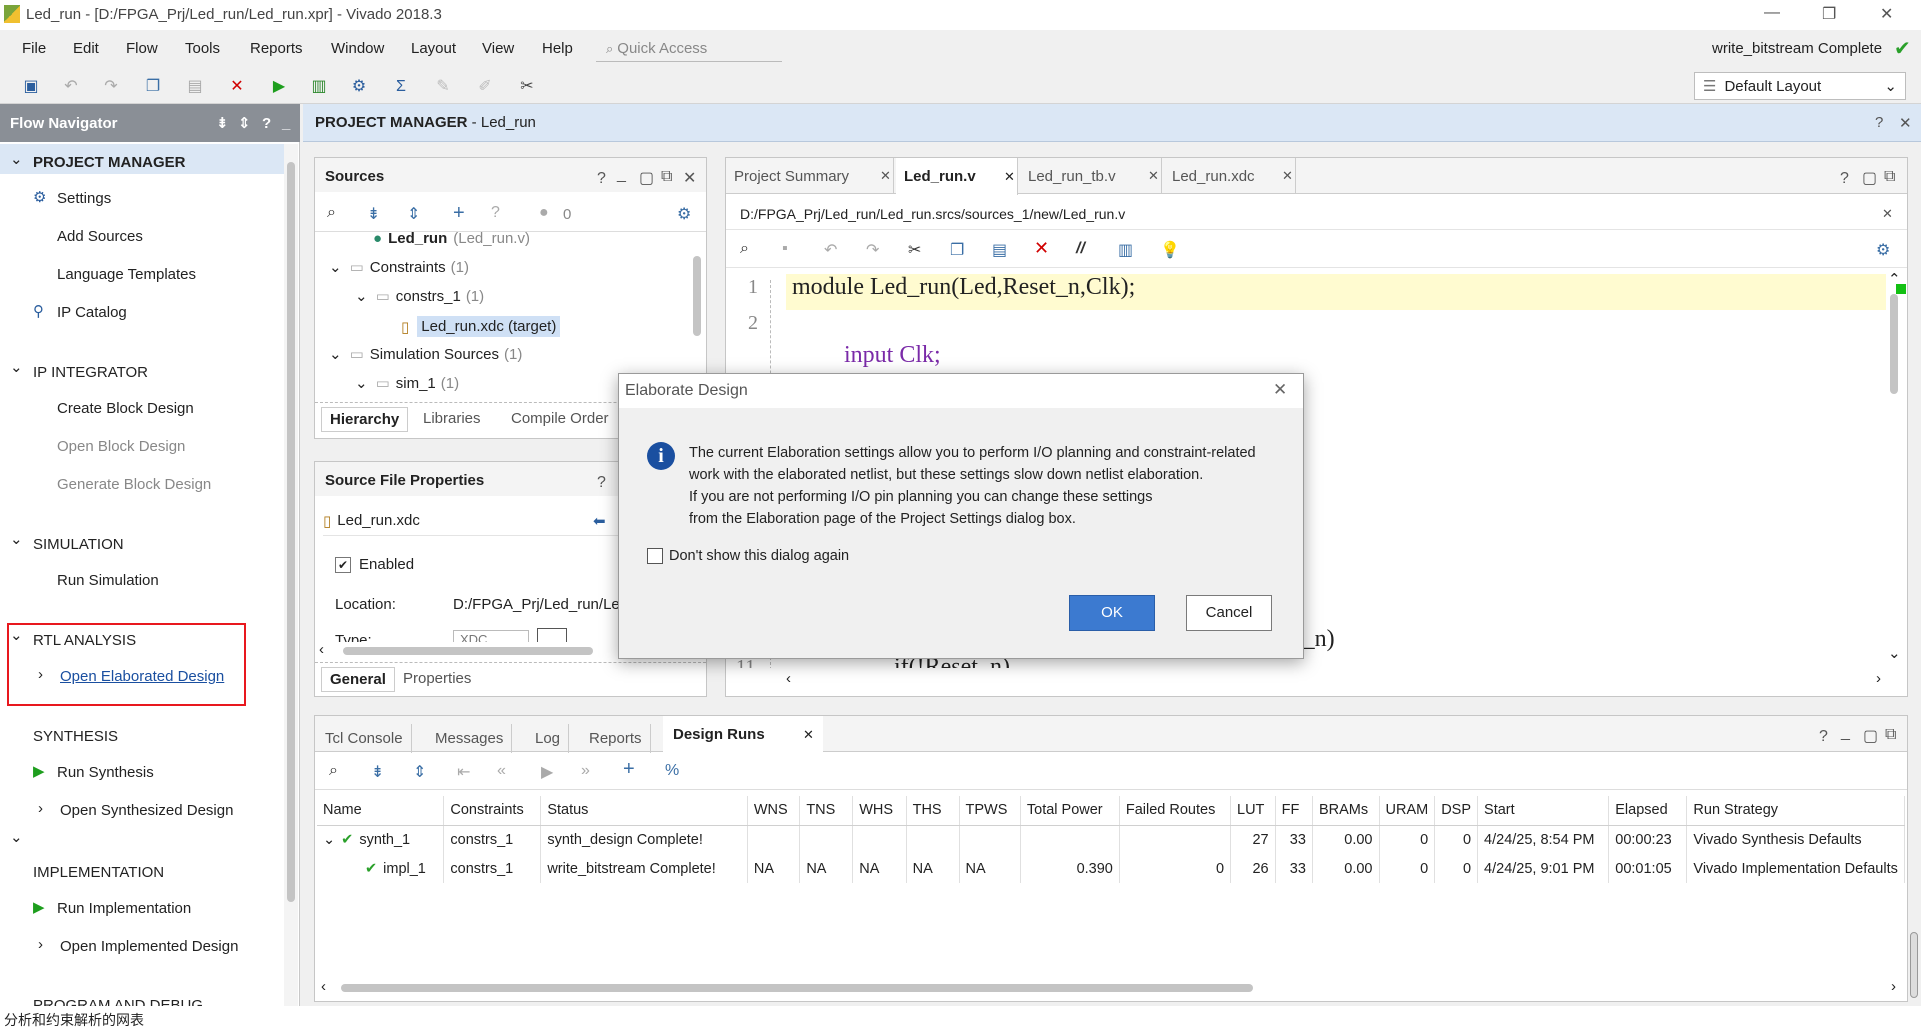 The width and height of the screenshot is (1921, 1031). Describe the element at coordinates (84, 198) in the screenshot. I see `nav-item-settings: Settings` at that location.